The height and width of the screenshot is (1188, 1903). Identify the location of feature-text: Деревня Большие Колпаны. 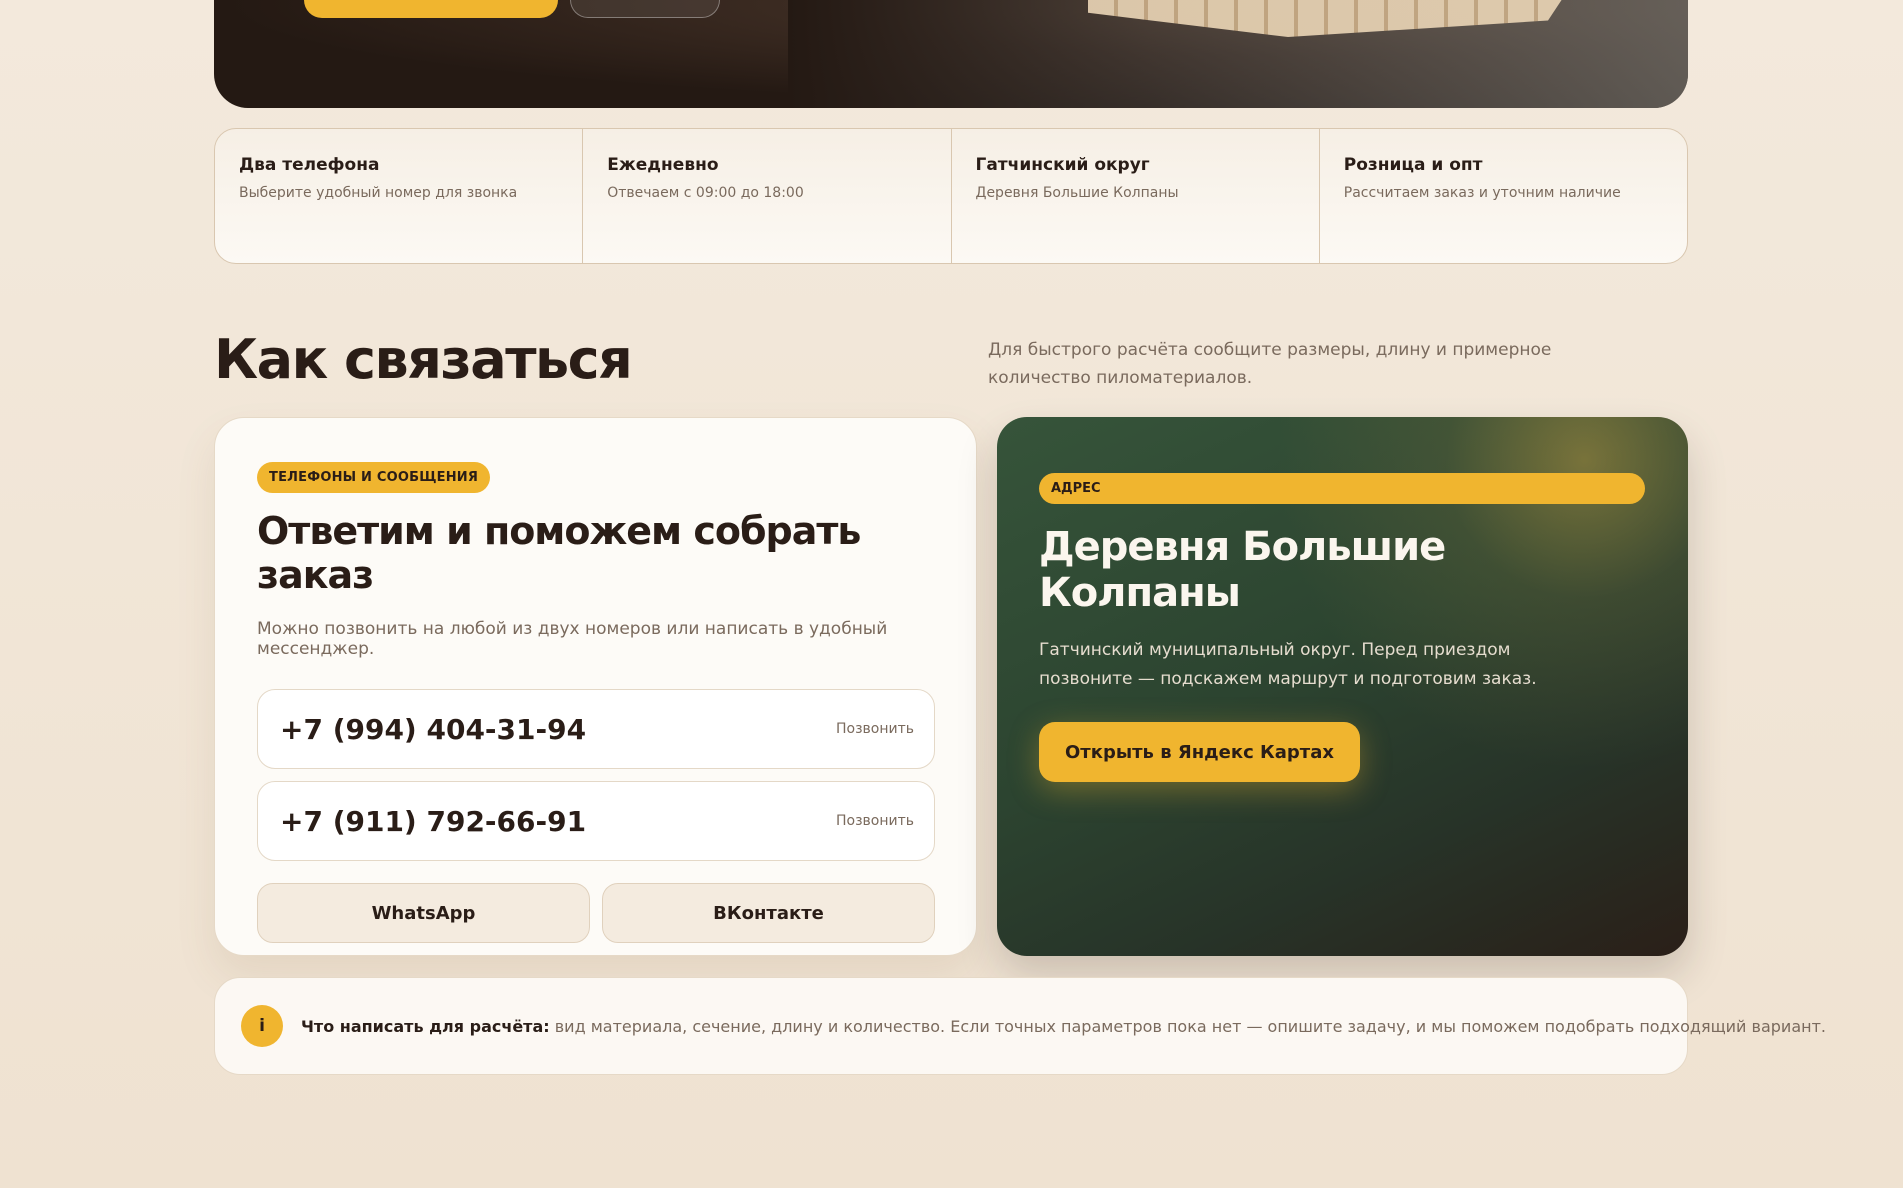
(1077, 193).